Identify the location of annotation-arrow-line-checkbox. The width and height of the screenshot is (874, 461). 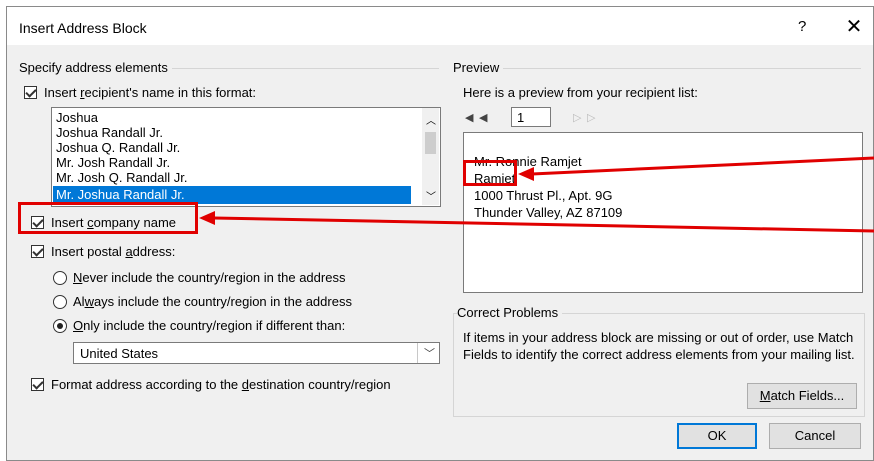
(543, 224).